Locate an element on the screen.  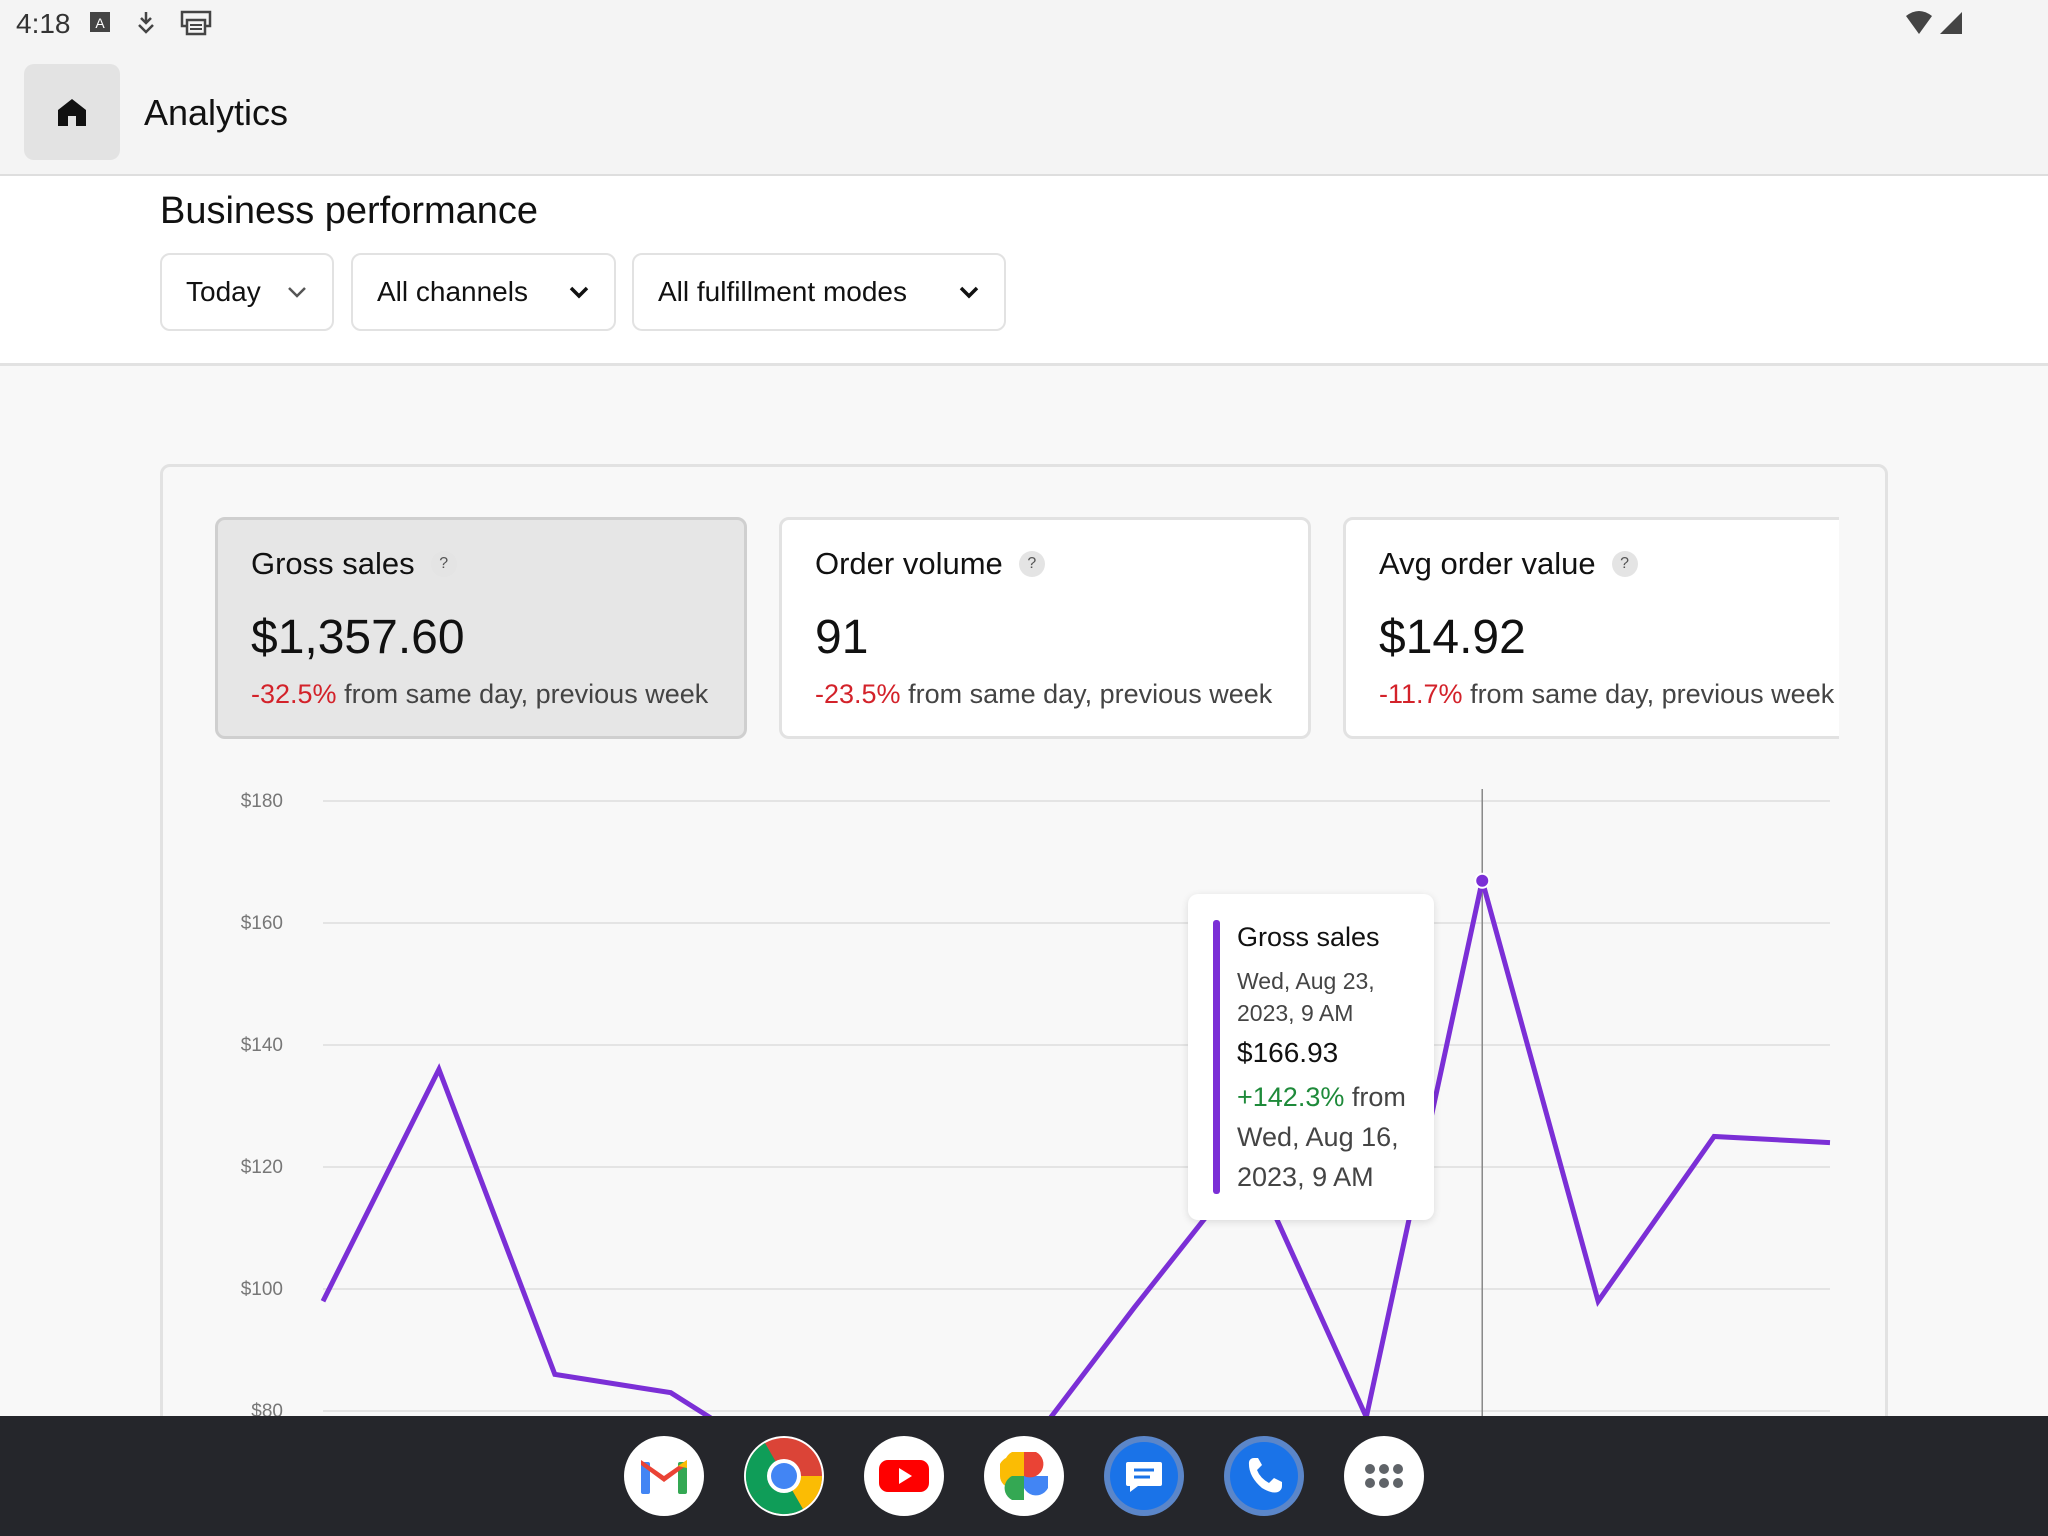
tooltip-comparison: +142.3% from Wed, Aug 16, 2023, 9 AM is located at coordinates (1332, 1137).